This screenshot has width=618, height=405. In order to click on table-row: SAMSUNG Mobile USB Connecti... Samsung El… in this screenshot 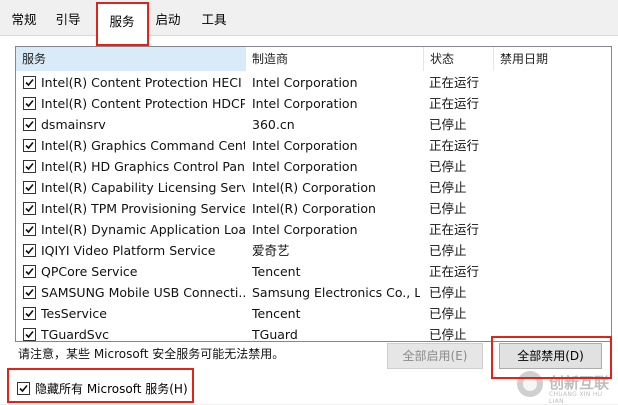, I will do `click(313, 292)`.